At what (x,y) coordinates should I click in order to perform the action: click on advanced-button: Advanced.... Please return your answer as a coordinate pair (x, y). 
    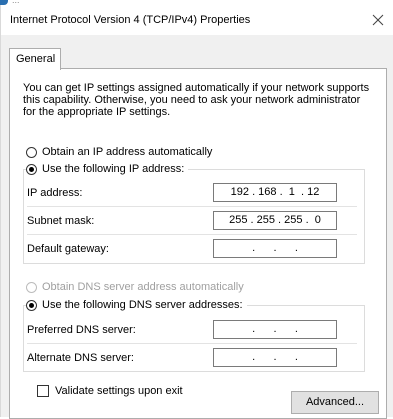
    Looking at the image, I should click on (335, 402).